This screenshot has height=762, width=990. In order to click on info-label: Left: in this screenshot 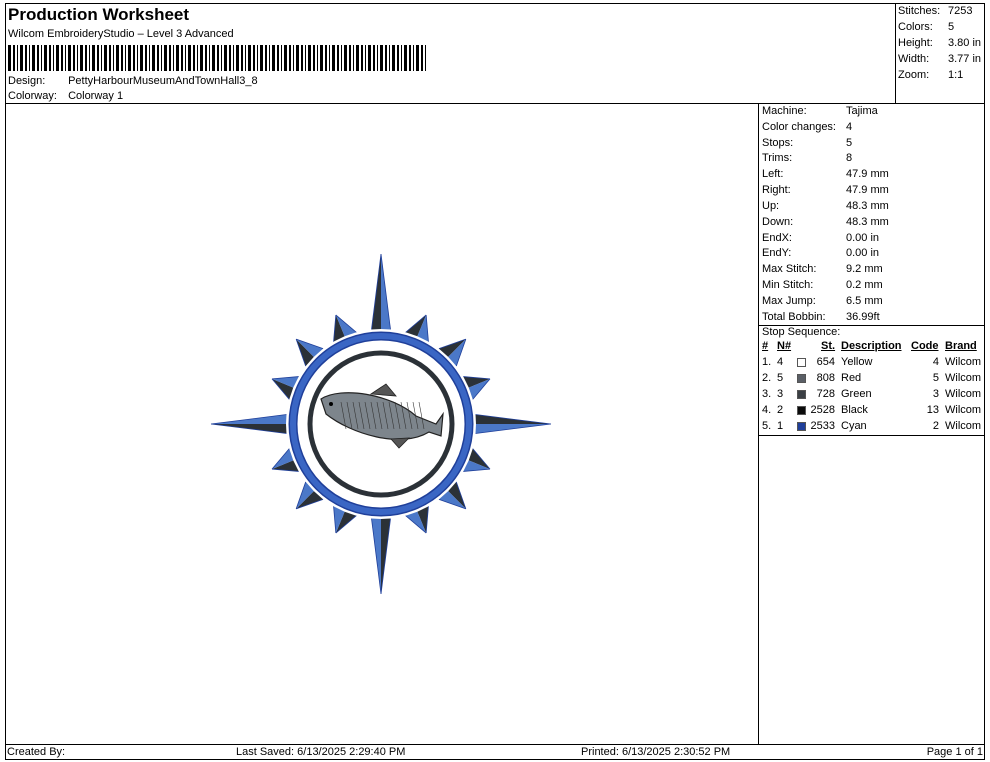, I will do `click(773, 174)`.